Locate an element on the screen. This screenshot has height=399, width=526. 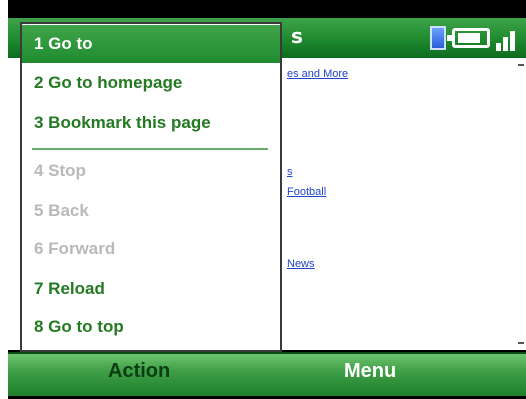
status-icons is located at coordinates (475, 38).